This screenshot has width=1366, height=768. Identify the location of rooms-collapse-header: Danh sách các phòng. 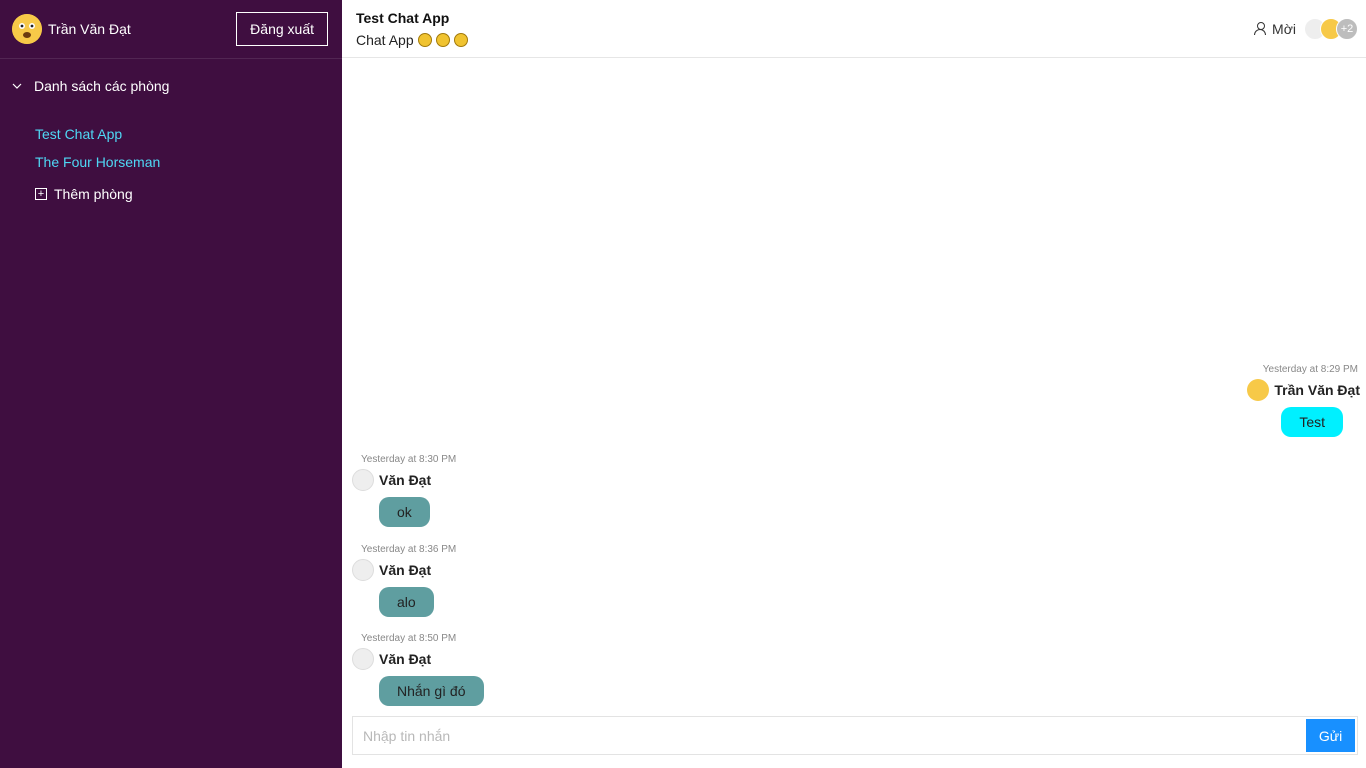
(171, 86).